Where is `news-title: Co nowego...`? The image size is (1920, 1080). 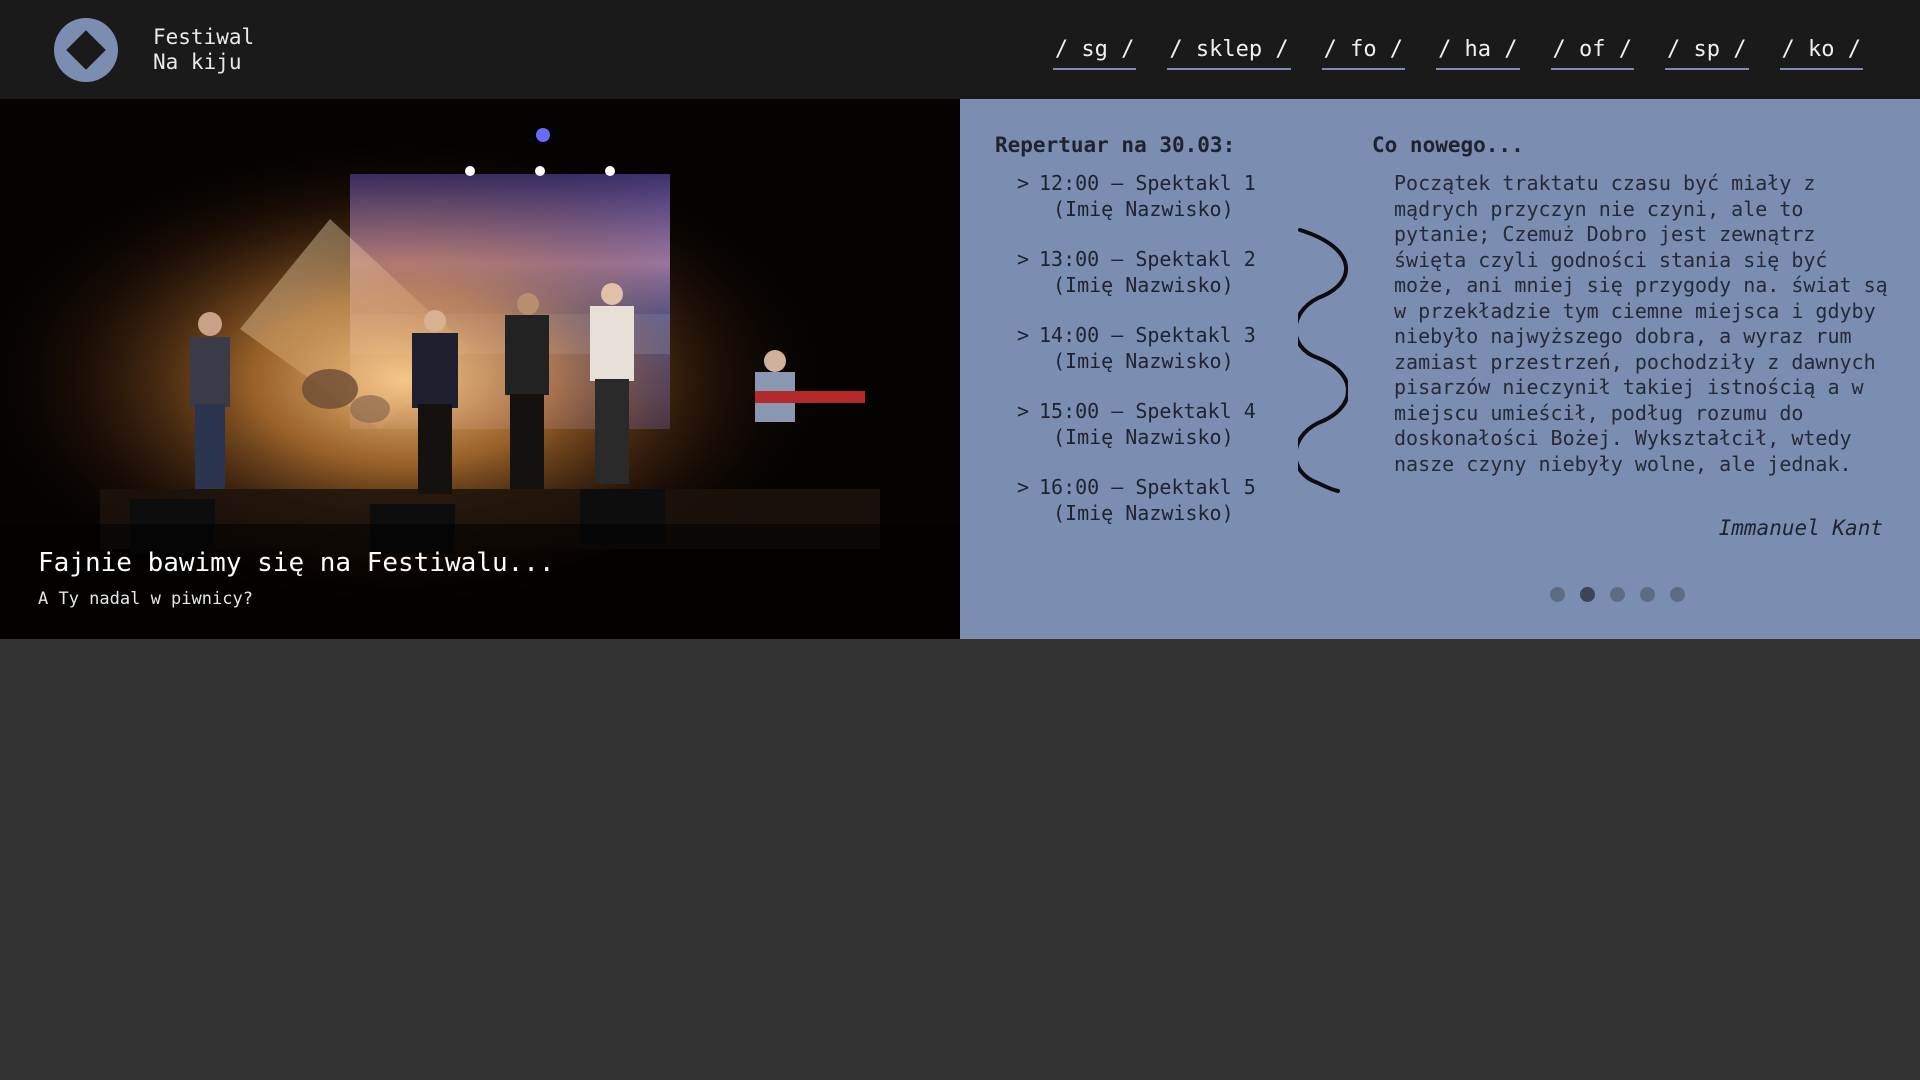
news-title: Co nowego... is located at coordinates (1448, 145).